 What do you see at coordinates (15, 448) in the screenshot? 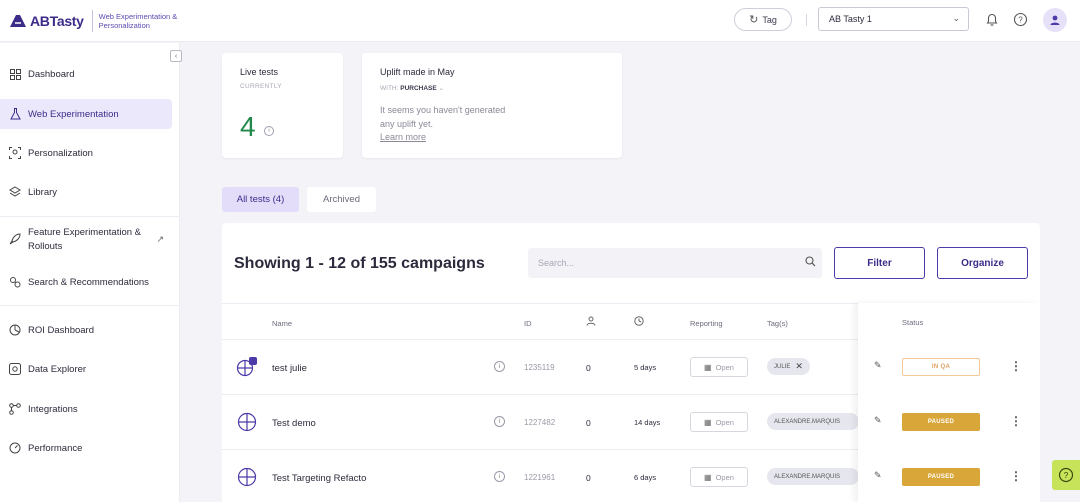
I see `performance-icon` at bounding box center [15, 448].